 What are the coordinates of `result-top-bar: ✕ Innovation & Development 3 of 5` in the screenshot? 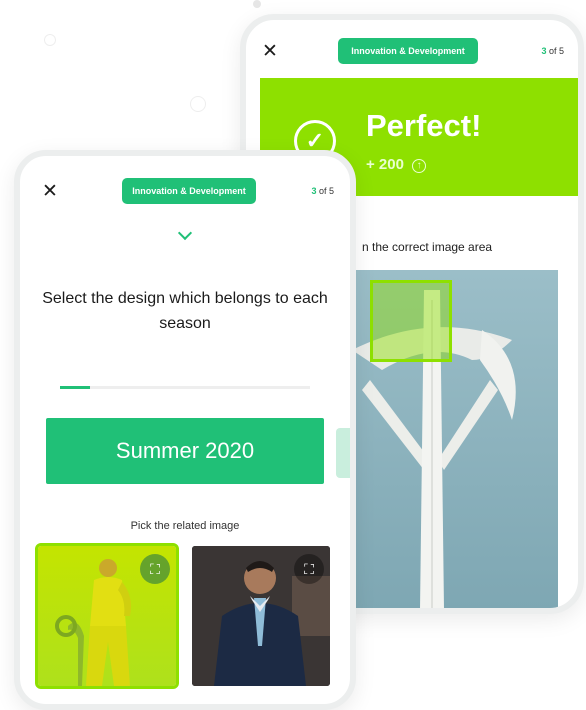 It's located at (412, 42).